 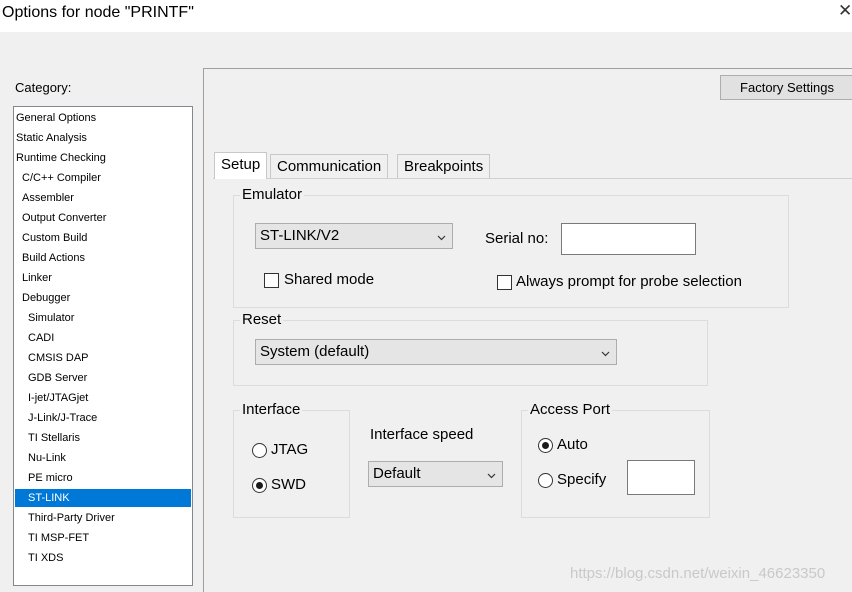 I want to click on jtag-label: JTAG, so click(x=290, y=449).